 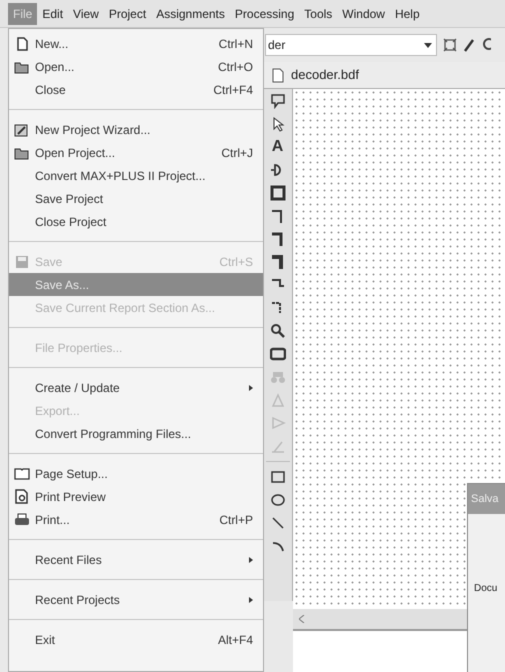 I want to click on menu-item-label: Close Project, so click(x=71, y=222).